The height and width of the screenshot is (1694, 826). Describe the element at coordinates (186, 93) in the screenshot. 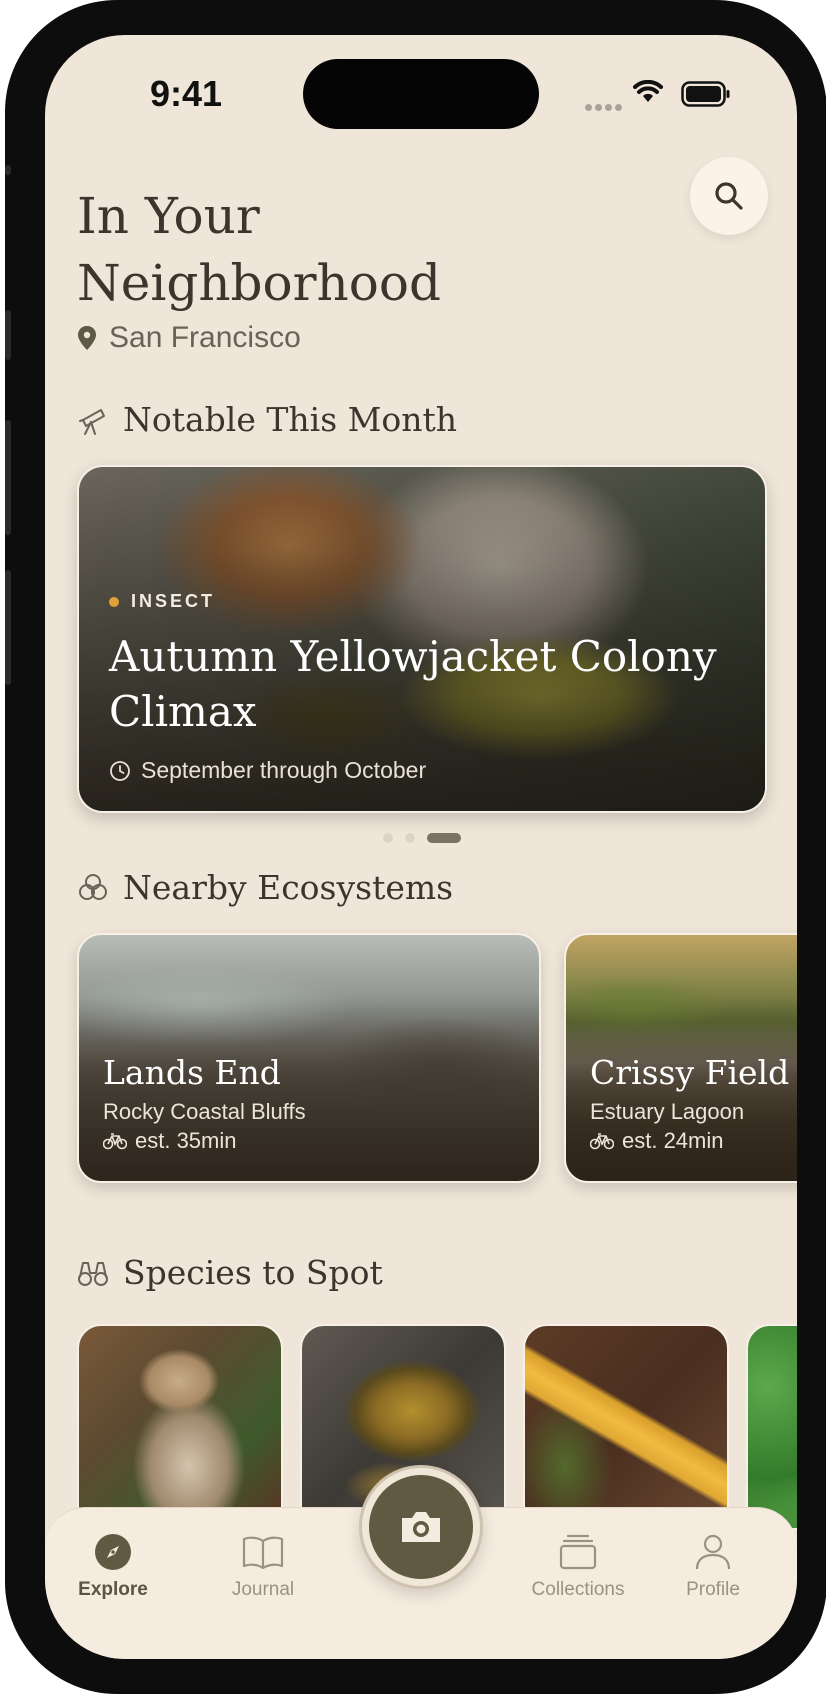

I see `status-time: 9:41` at that location.